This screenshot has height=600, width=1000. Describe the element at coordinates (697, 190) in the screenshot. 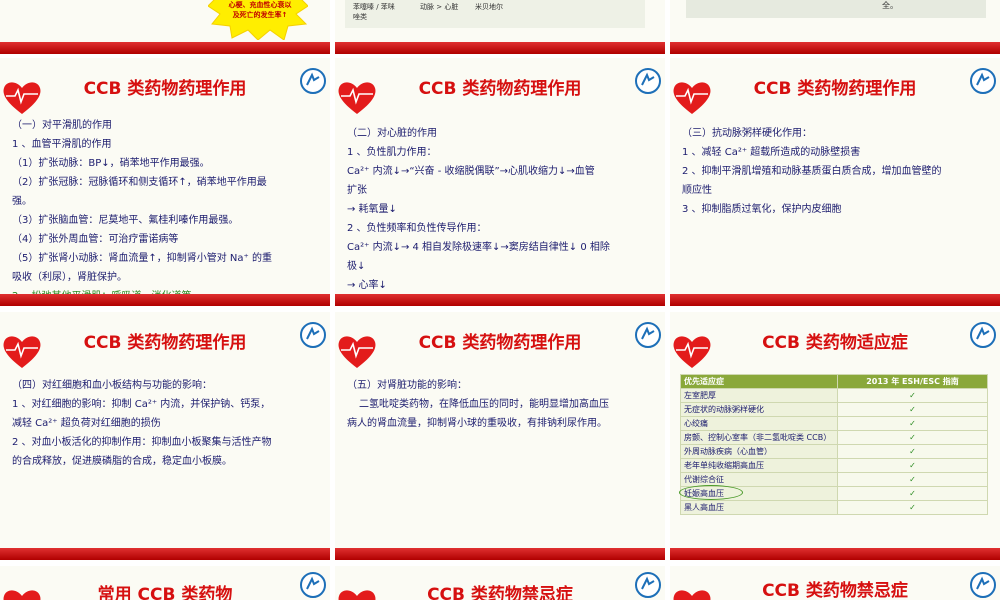

I see `text-line: 顺应性` at that location.